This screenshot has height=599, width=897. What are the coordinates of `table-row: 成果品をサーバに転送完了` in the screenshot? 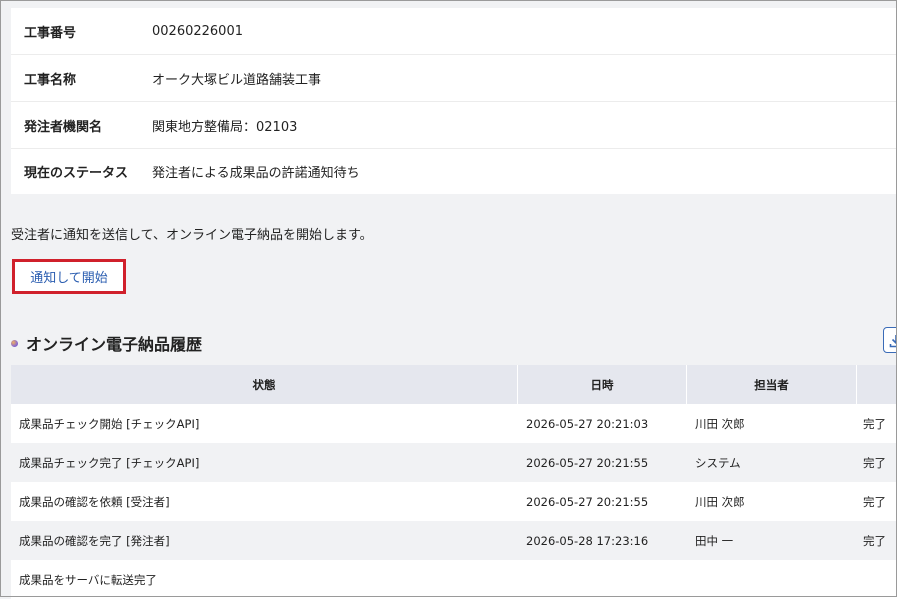 It's located at (454, 579).